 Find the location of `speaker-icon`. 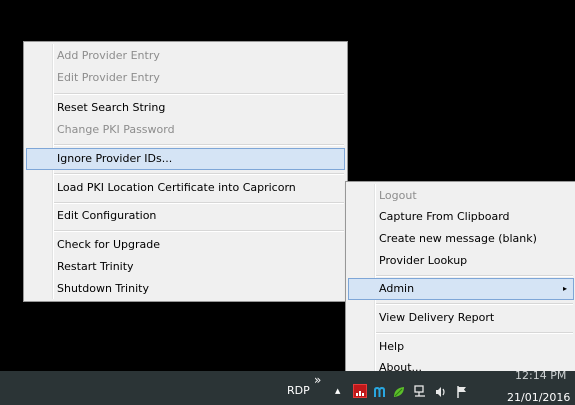

speaker-icon is located at coordinates (440, 392).